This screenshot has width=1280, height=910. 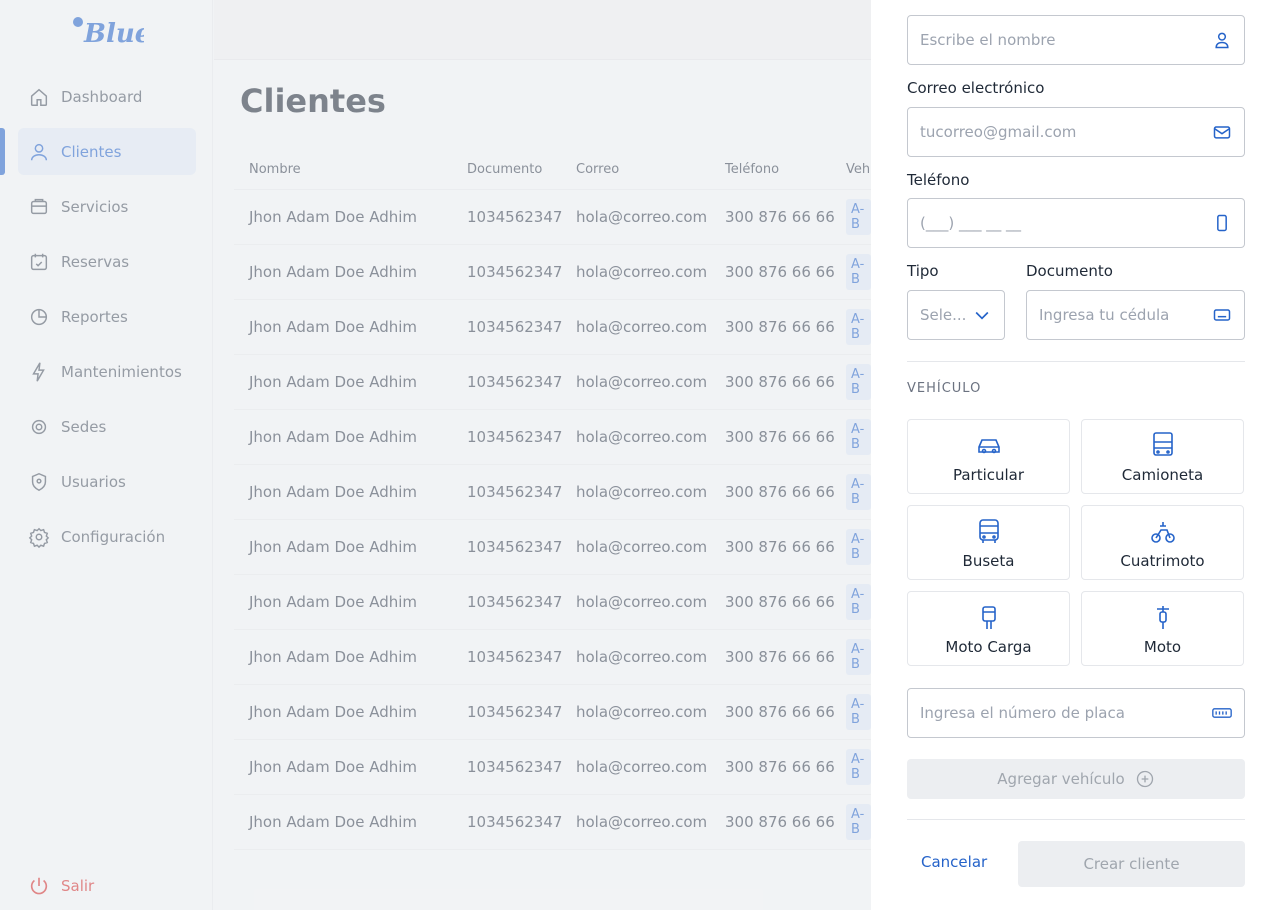 I want to click on add-vehicle-button: Agregar vehículo, so click(x=1076, y=779).